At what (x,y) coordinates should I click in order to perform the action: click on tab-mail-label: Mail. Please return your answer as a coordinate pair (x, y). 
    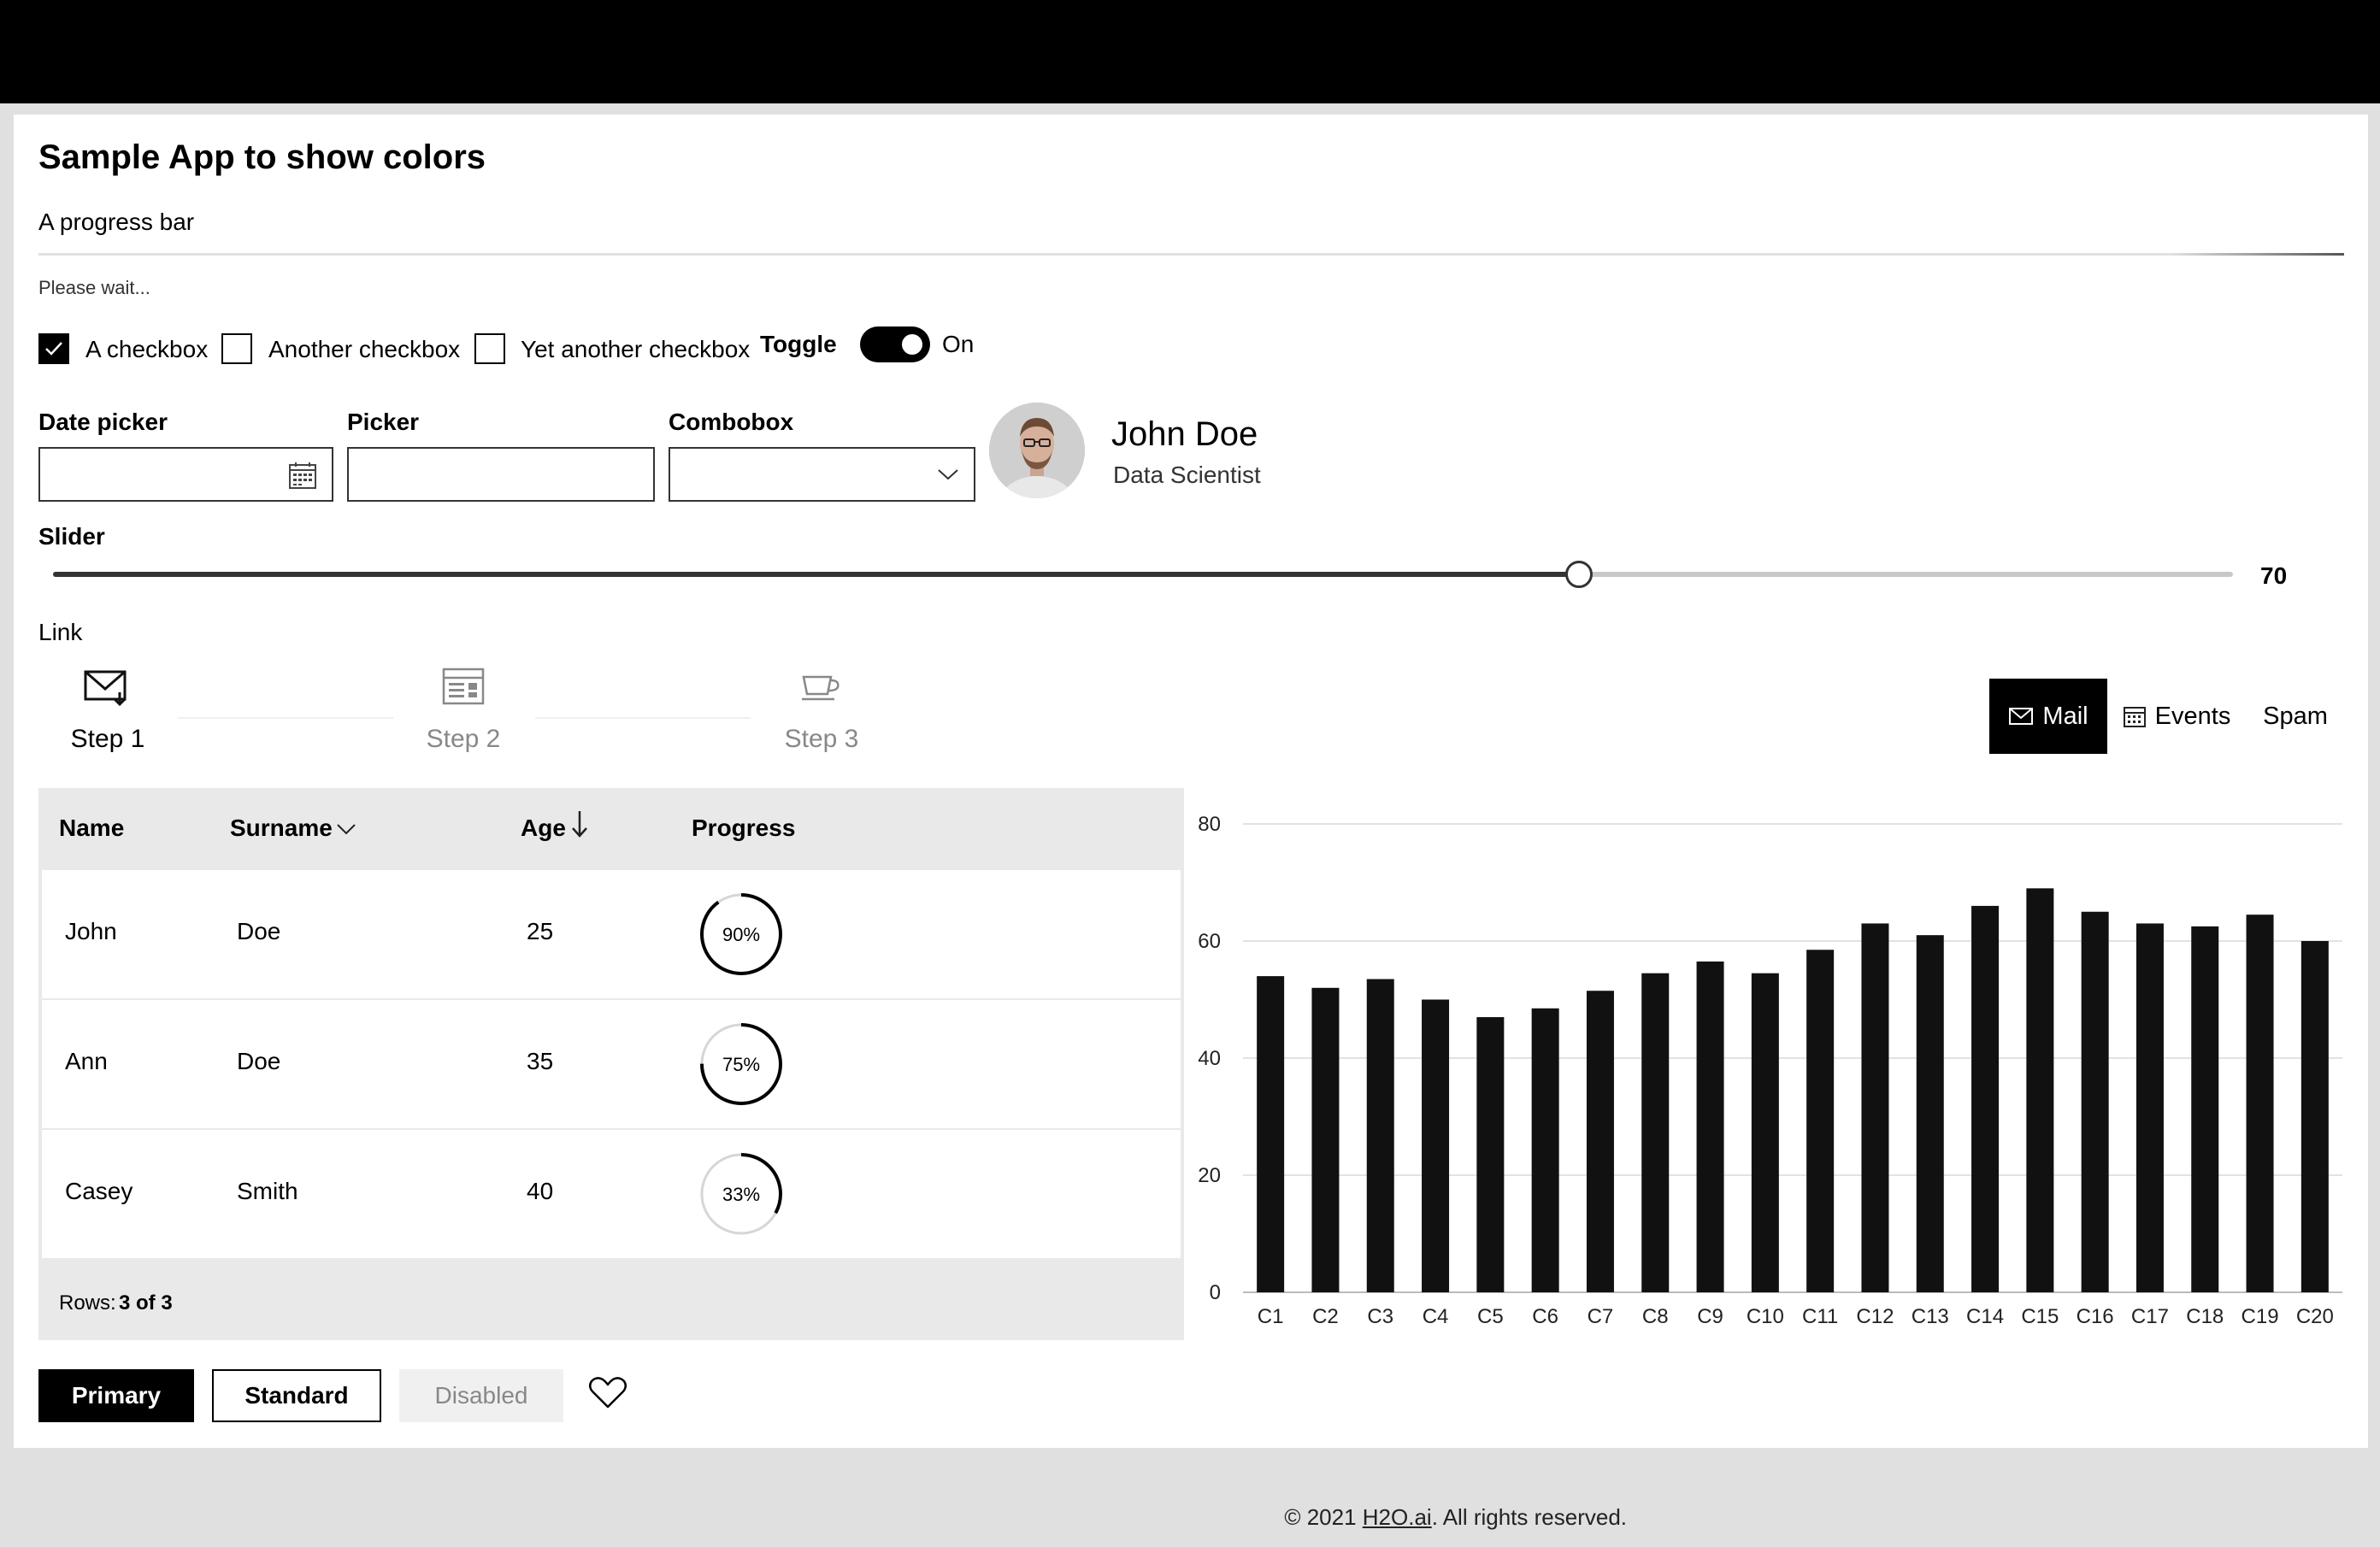
    Looking at the image, I should click on (2065, 716).